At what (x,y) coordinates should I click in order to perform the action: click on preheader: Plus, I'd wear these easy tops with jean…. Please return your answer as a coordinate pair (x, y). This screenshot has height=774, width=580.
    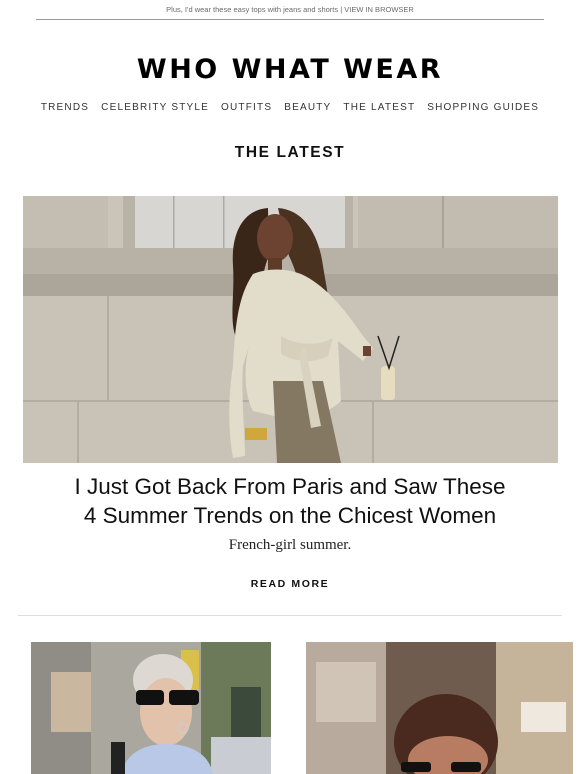
    Looking at the image, I should click on (290, 9).